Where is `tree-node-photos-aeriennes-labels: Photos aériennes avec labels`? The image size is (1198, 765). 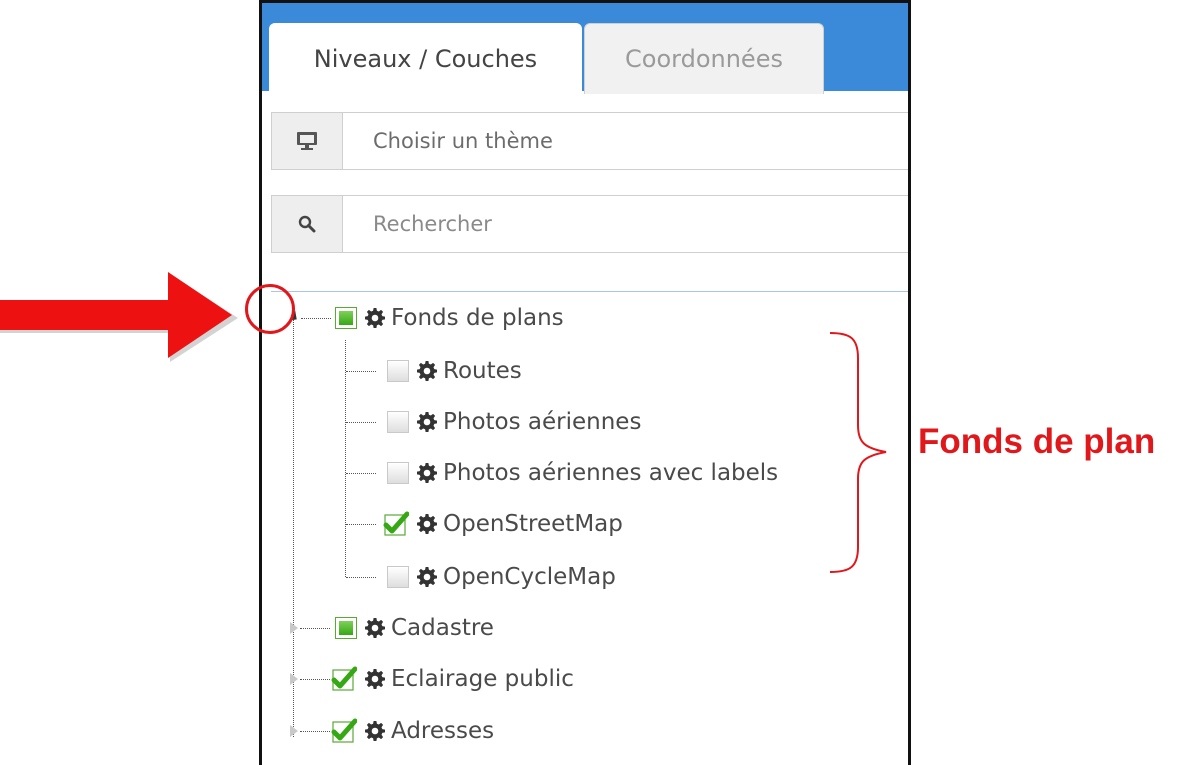 tree-node-photos-aeriennes-labels: Photos aériennes avec labels is located at coordinates (582, 473).